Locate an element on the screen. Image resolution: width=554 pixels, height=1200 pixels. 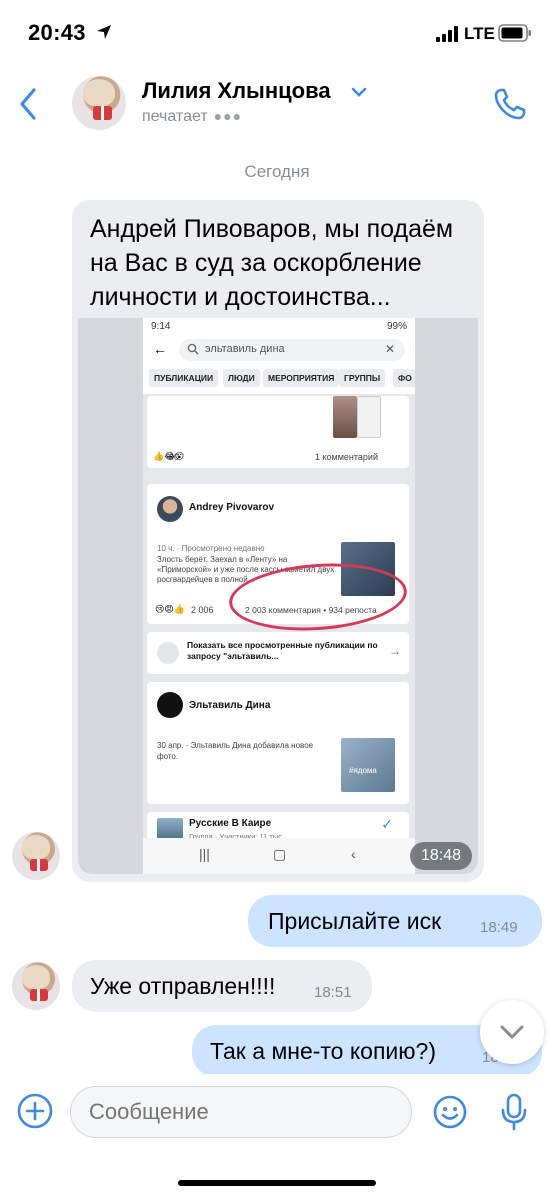
chat-header: Лилия Хлынцова печатает ●●● is located at coordinates (277, 106).